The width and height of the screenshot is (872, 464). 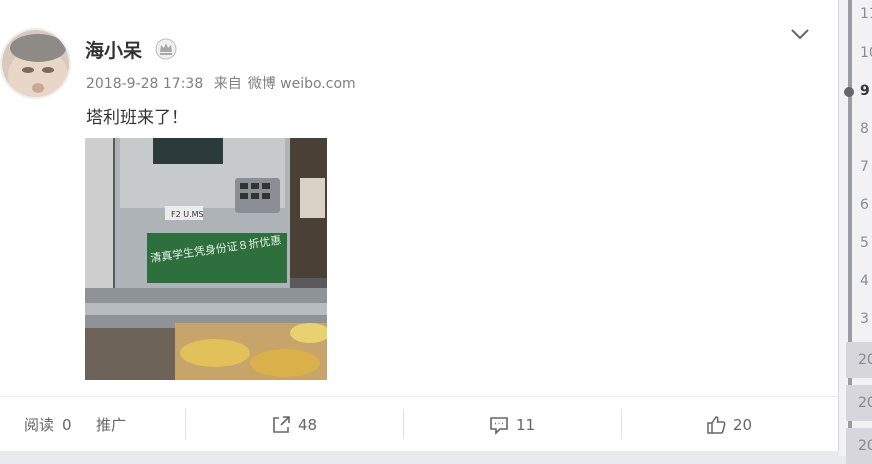 What do you see at coordinates (281, 424) in the screenshot?
I see `share-icon` at bounding box center [281, 424].